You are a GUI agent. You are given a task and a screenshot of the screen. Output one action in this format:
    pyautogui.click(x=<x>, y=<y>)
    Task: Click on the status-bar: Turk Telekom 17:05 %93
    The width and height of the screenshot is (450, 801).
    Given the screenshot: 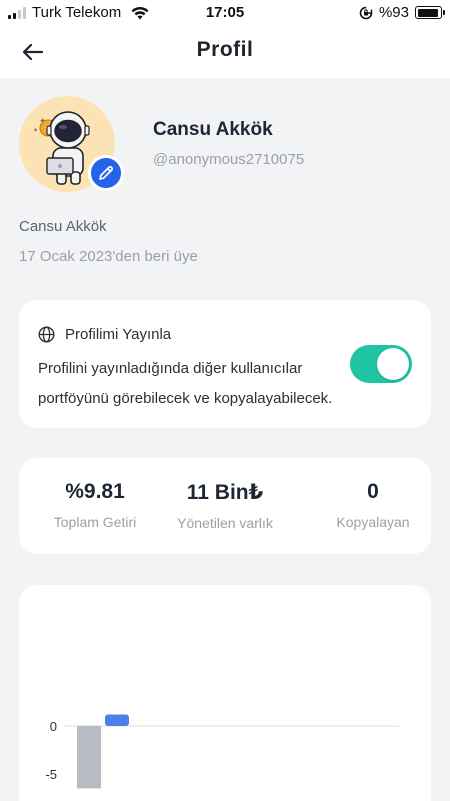 What is the action you would take?
    pyautogui.click(x=225, y=13)
    